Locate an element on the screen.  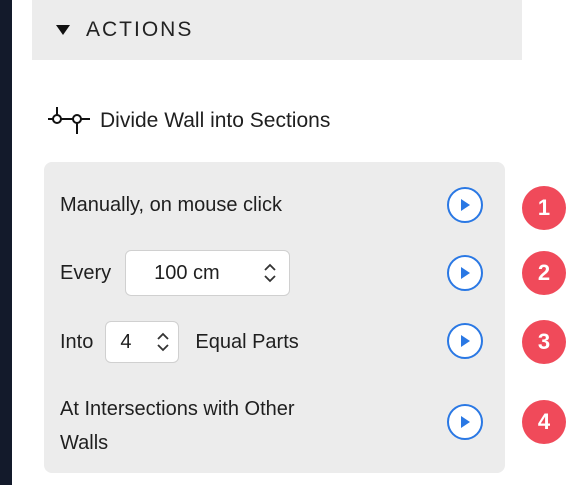
run-equal-parts-button is located at coordinates (465, 341).